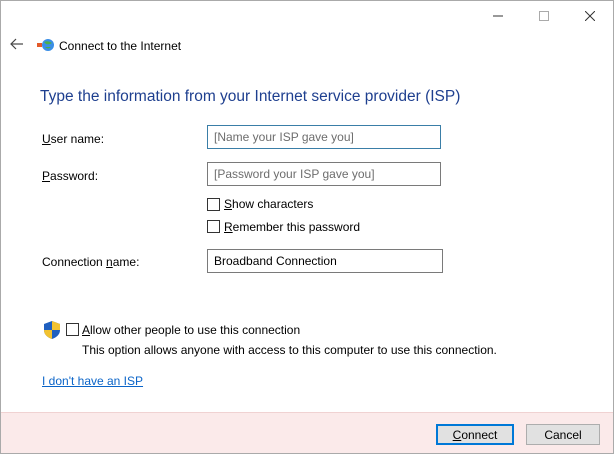  I want to click on maximize-icon, so click(544, 16).